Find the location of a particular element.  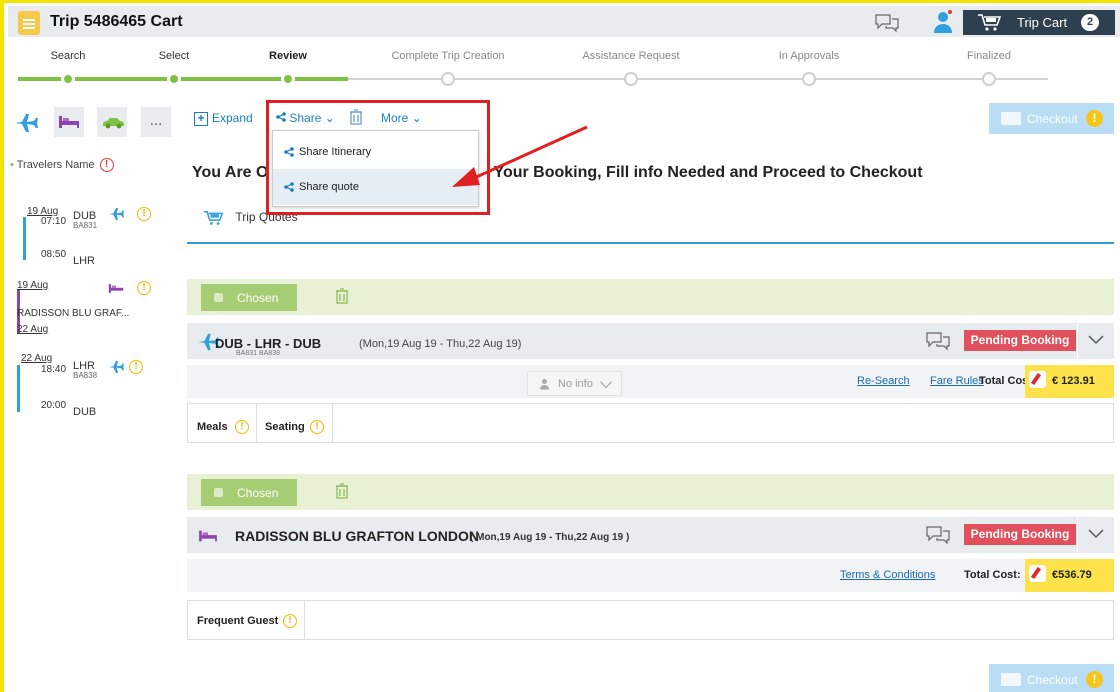

cart-document-icon is located at coordinates (29, 23).